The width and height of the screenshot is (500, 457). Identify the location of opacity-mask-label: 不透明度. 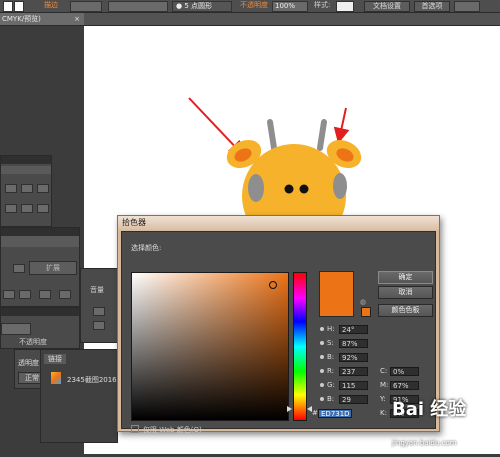
(33, 342).